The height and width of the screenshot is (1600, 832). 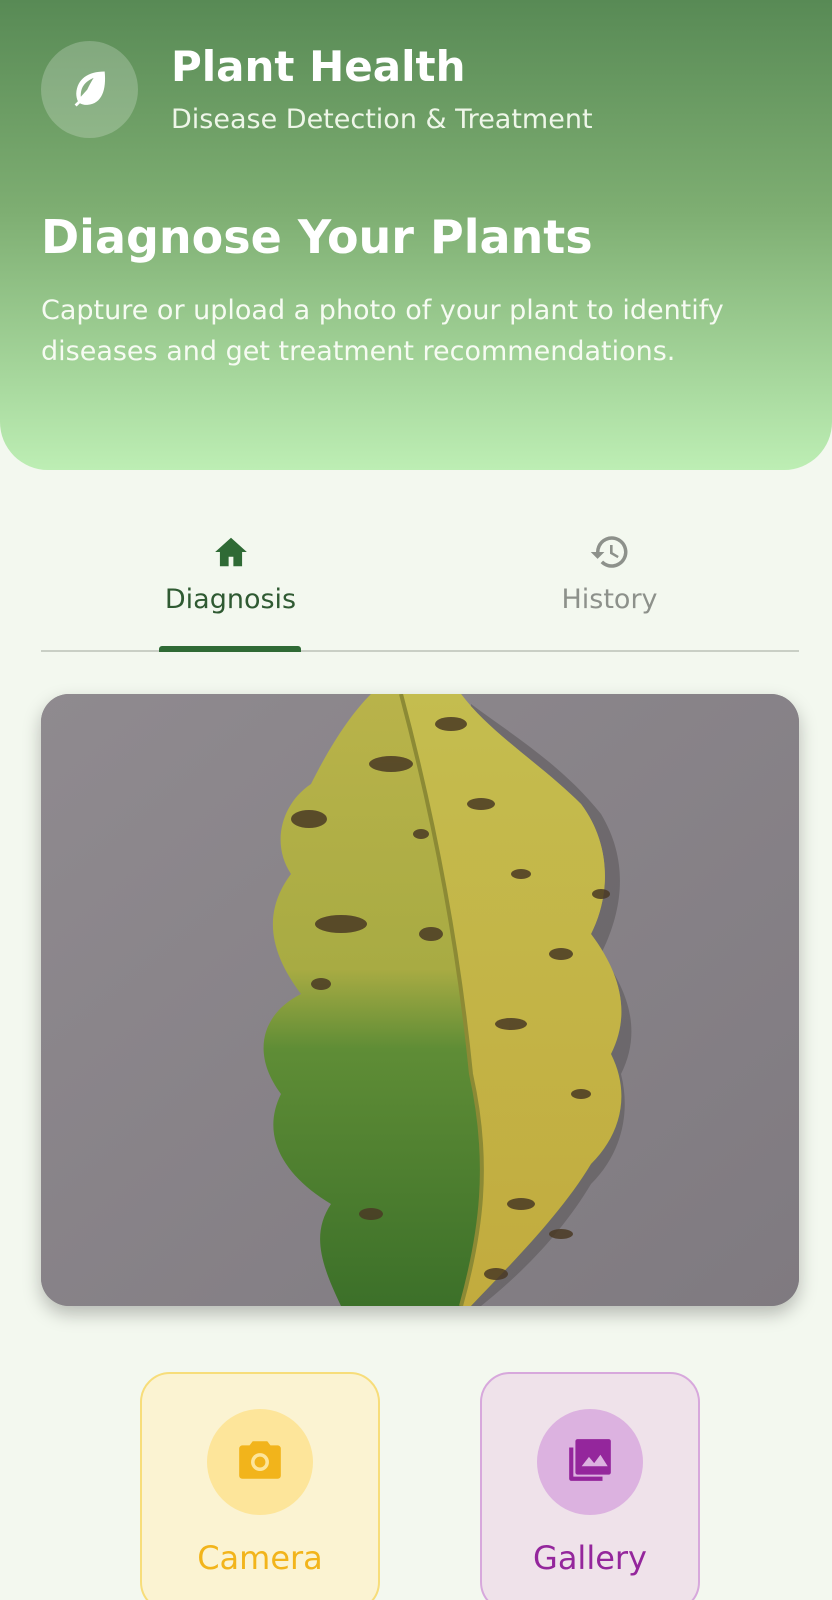 I want to click on tab-history: History, so click(x=609, y=585).